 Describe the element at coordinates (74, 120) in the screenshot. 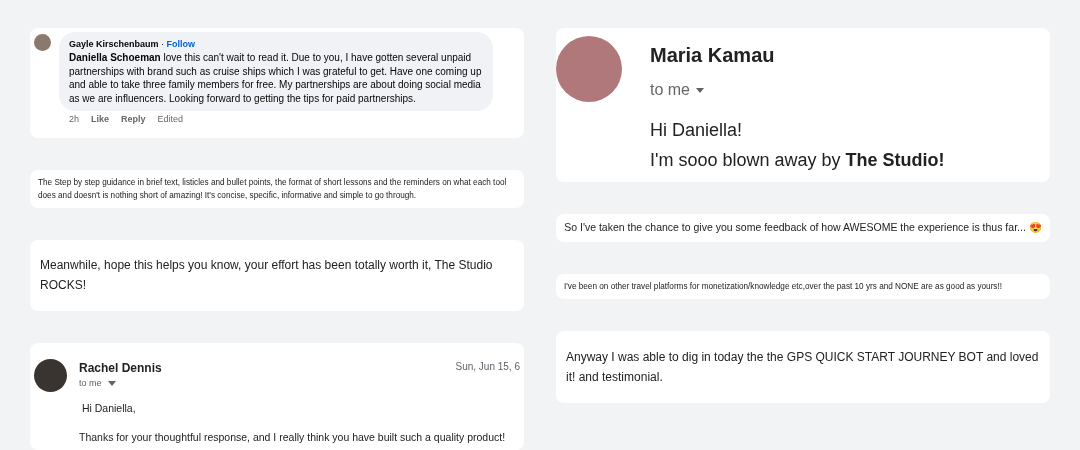

I see `comment-action: 2h` at that location.